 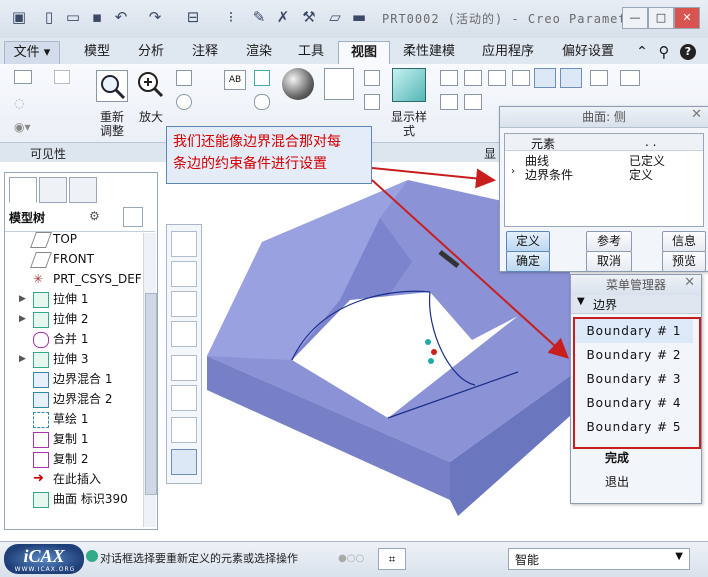 What do you see at coordinates (259, 52) in the screenshot?
I see `tab-render: 渲染` at bounding box center [259, 52].